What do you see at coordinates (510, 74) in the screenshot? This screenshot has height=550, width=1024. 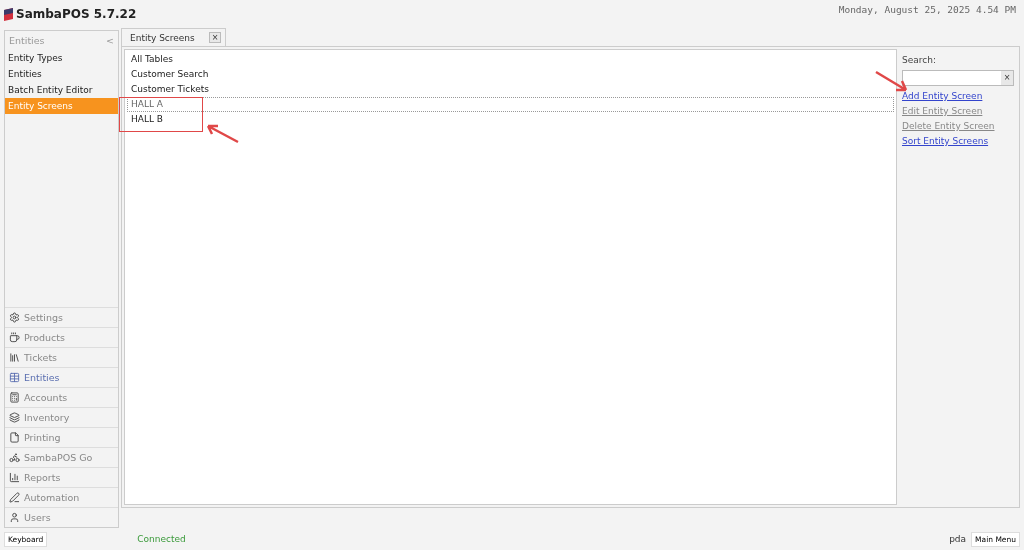 I see `list-item: Customer Search` at bounding box center [510, 74].